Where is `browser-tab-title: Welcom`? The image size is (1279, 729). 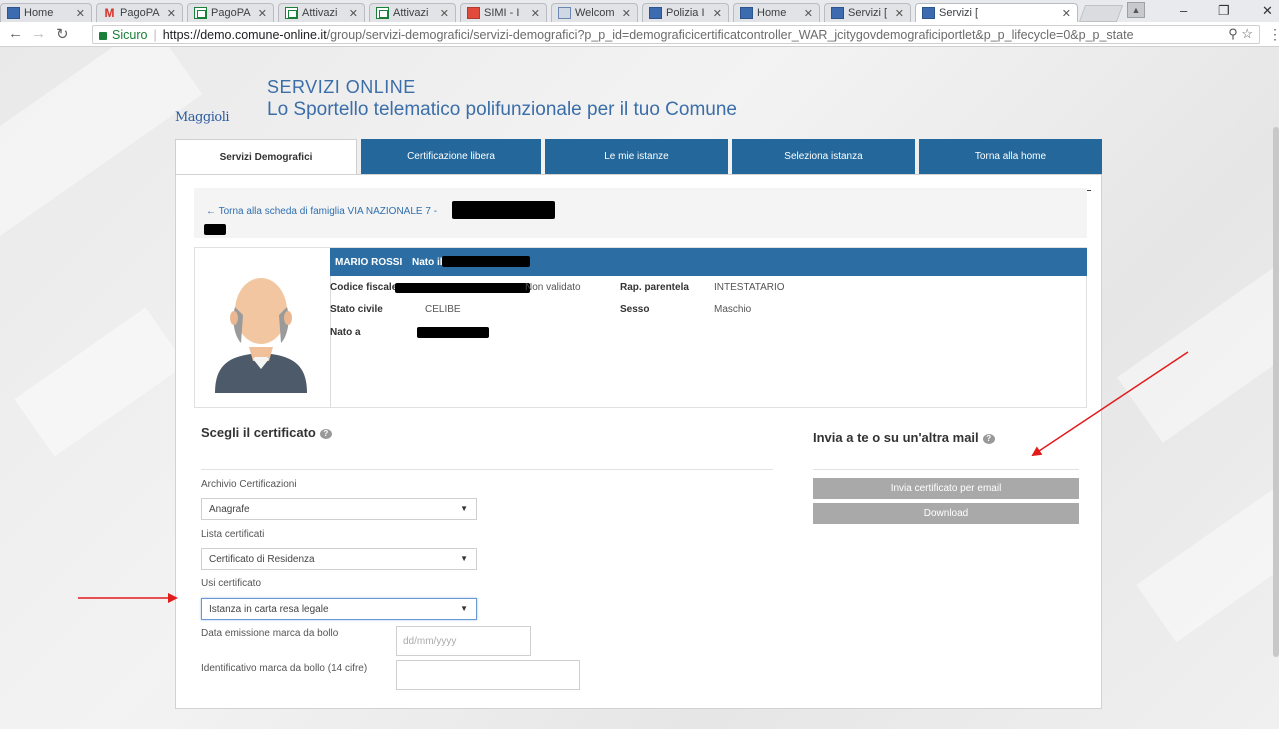 browser-tab-title: Welcom is located at coordinates (595, 13).